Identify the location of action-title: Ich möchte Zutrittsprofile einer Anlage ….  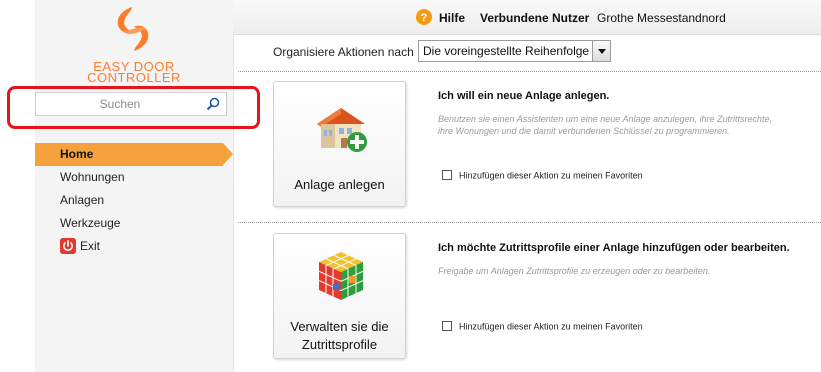
(614, 248).